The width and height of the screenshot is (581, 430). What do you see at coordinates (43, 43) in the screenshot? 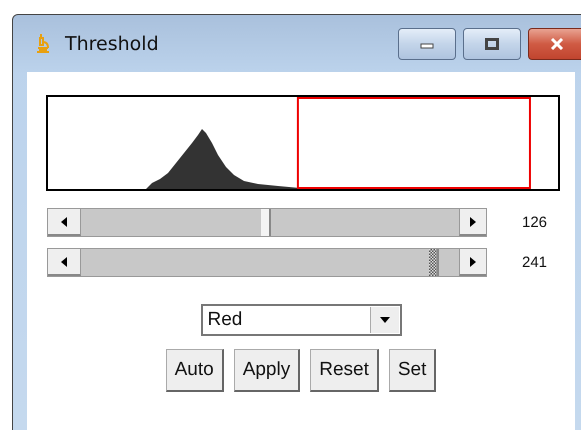
I see `microscope-icon` at bounding box center [43, 43].